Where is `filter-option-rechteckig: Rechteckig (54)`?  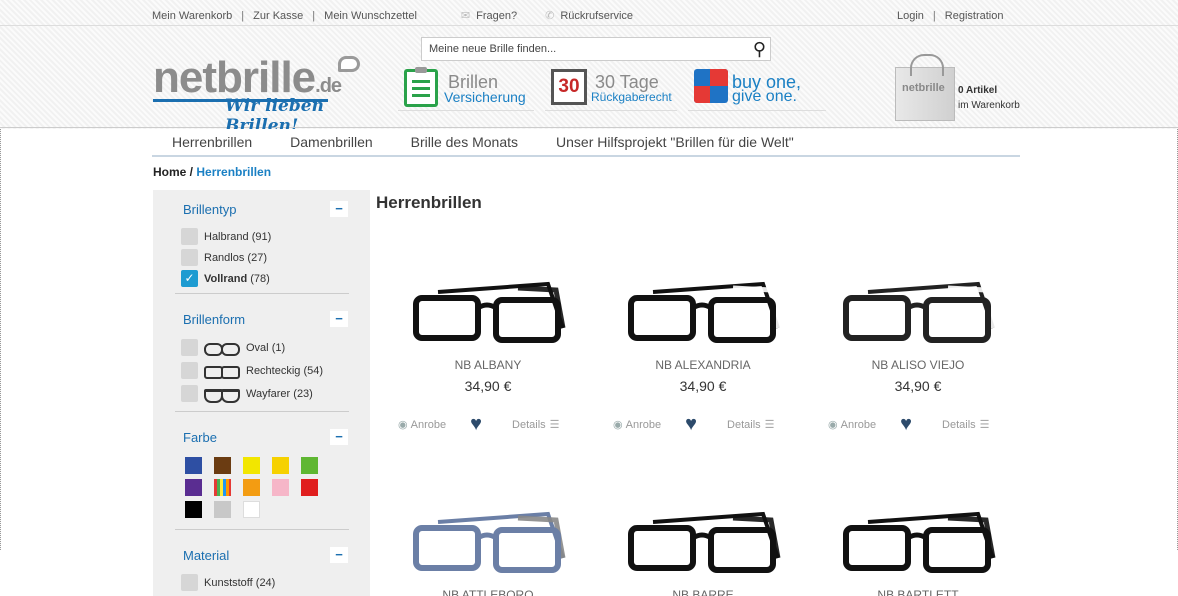
filter-option-rechteckig: Rechteckig (54) is located at coordinates (252, 370).